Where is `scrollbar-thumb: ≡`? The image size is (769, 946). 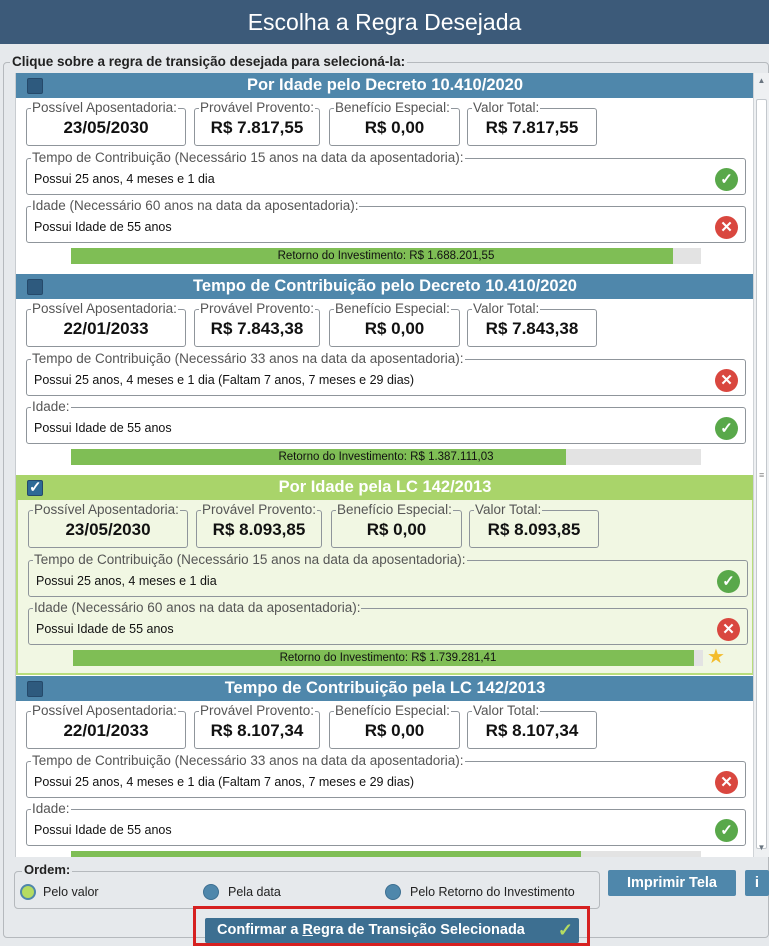 scrollbar-thumb: ≡ is located at coordinates (761, 474).